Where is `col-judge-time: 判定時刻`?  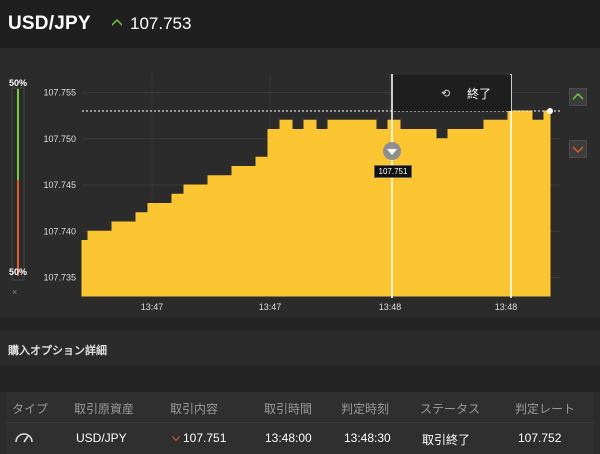 col-judge-time: 判定時刻 is located at coordinates (365, 409).